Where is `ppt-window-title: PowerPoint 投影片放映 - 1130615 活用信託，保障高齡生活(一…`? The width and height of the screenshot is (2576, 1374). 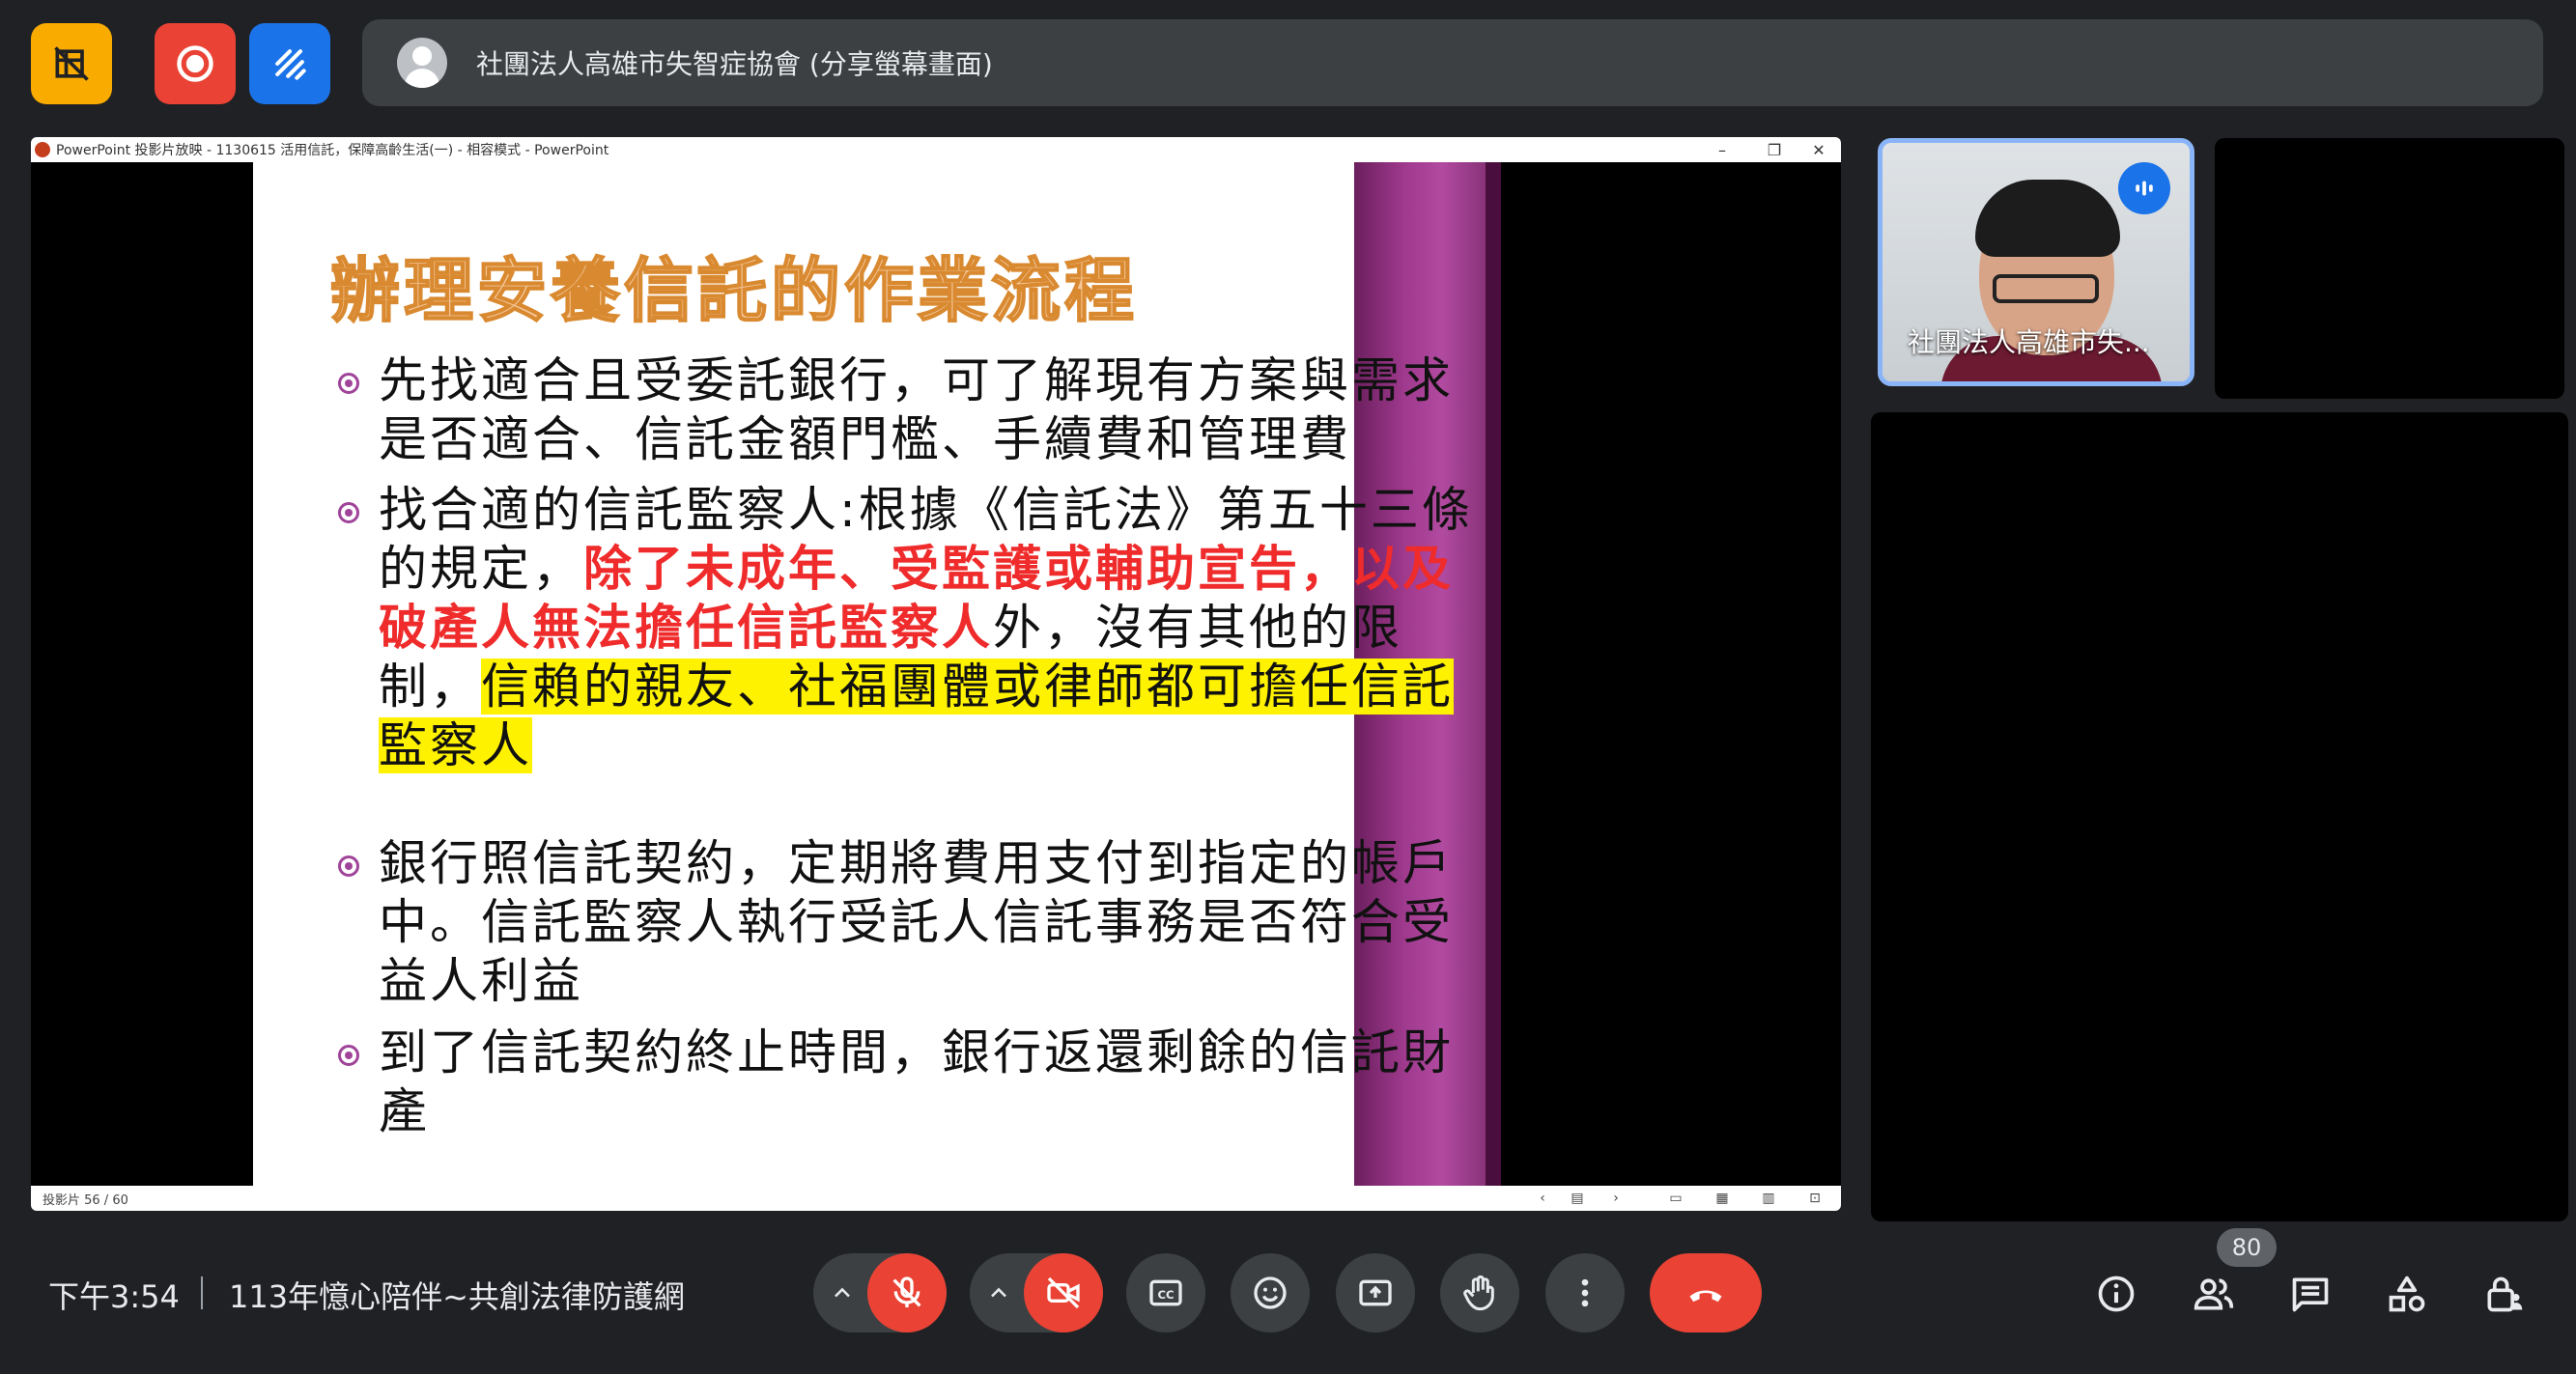 ppt-window-title: PowerPoint 投影片放映 - 1130615 活用信託，保障高齡生活(一… is located at coordinates (332, 150).